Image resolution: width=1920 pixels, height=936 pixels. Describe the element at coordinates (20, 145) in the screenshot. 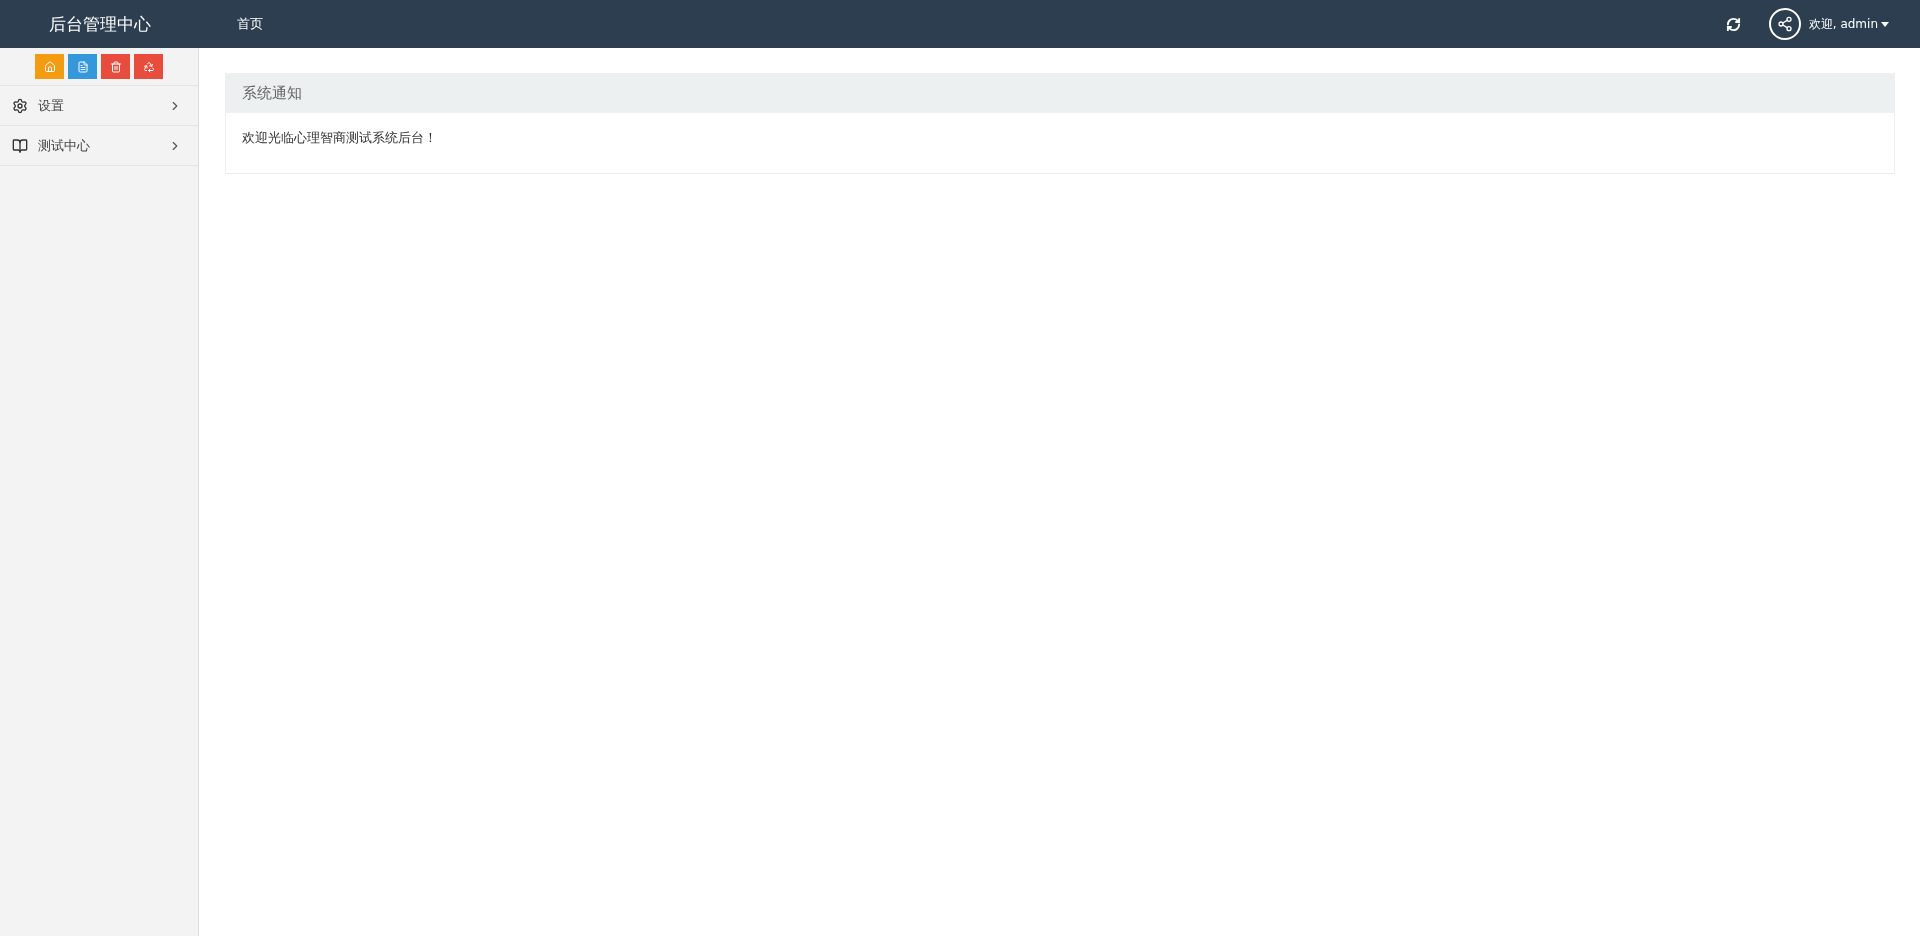

I see `book-icon` at that location.